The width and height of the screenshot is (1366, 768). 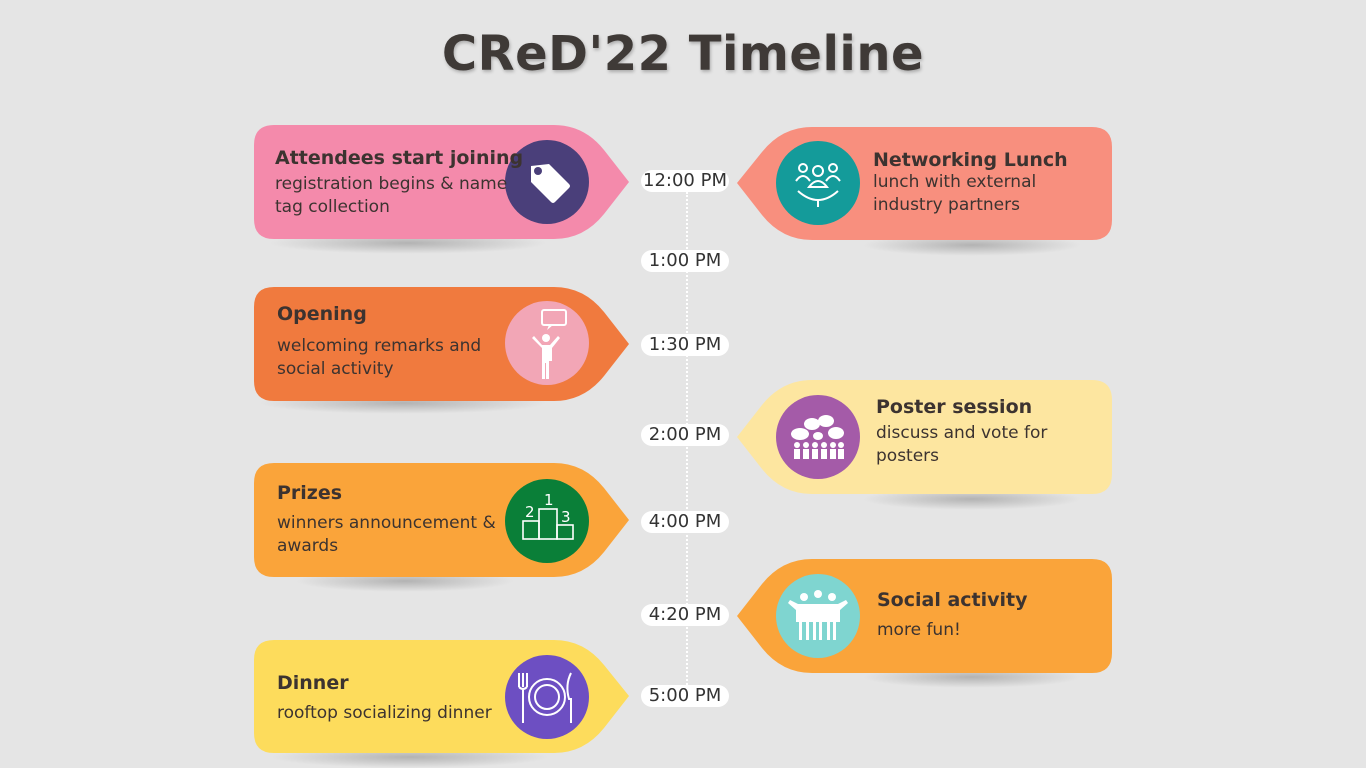 I want to click on event-title: Social activity, so click(x=952, y=600).